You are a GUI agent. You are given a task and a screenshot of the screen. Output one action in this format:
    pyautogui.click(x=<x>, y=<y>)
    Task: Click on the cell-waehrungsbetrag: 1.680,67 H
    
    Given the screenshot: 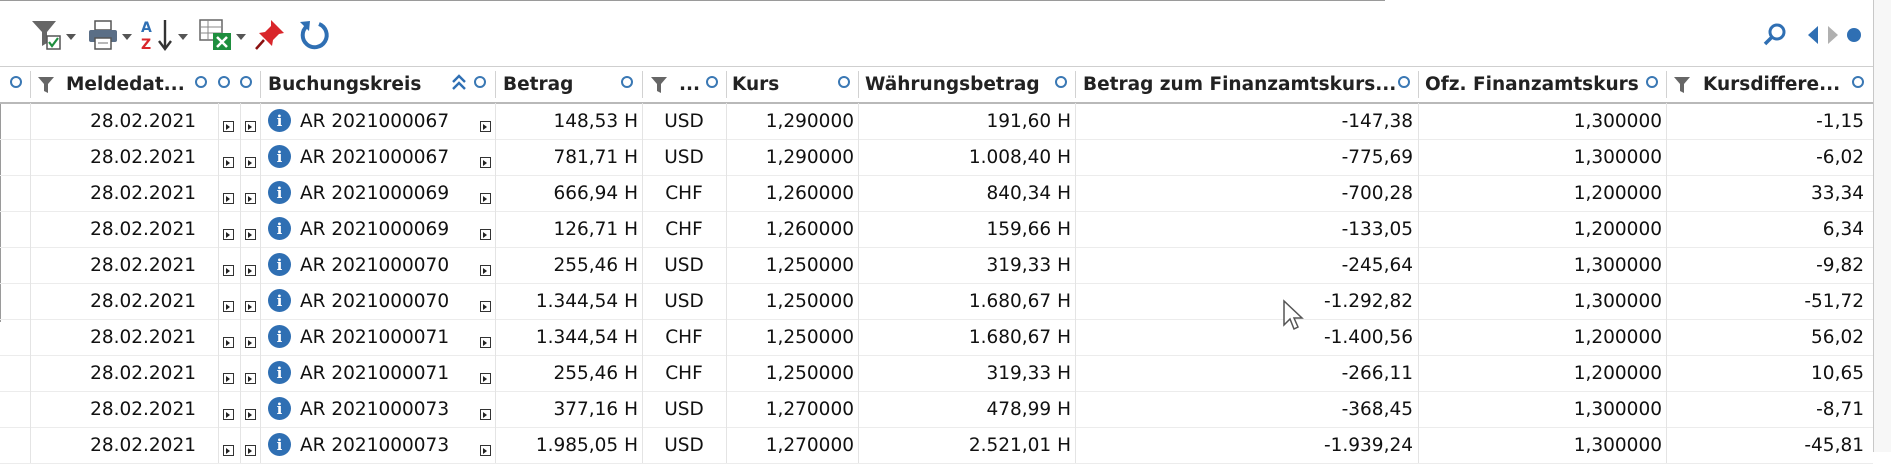 What is the action you would take?
    pyautogui.click(x=1019, y=301)
    